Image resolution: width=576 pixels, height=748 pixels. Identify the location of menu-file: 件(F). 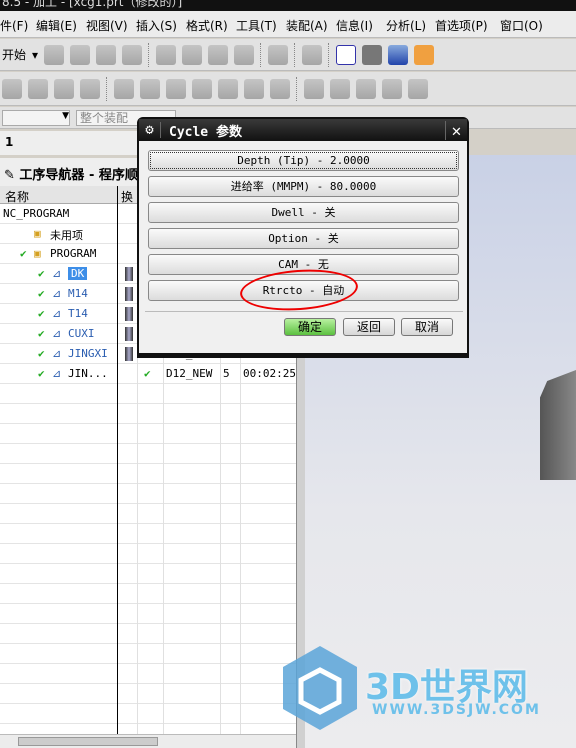
(14, 25).